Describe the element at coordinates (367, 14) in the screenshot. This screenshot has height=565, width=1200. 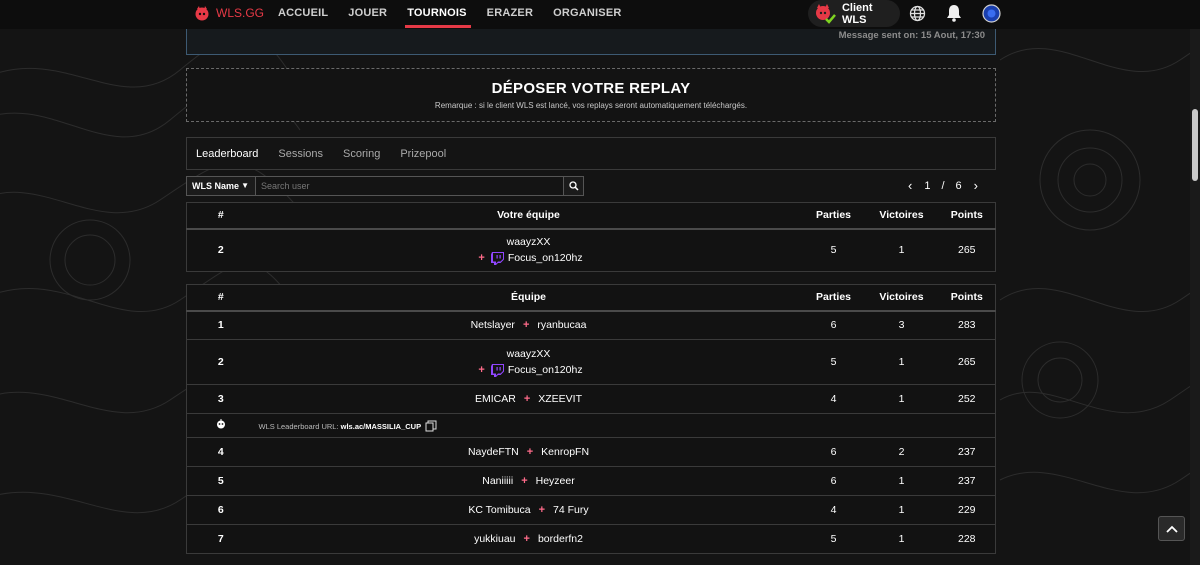
I see `nav-link-jouer: JOUER` at that location.